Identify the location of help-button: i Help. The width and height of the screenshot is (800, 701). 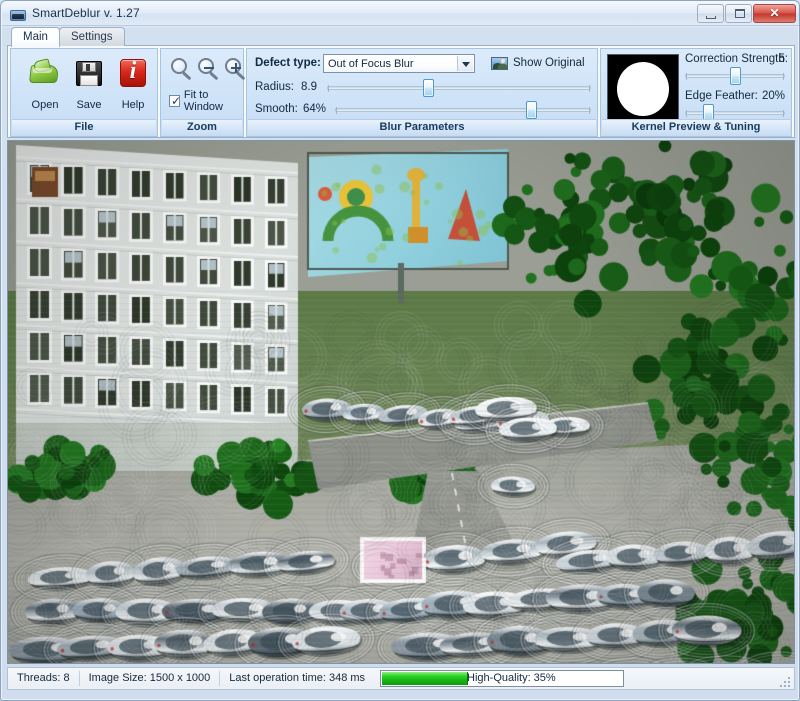
(133, 84).